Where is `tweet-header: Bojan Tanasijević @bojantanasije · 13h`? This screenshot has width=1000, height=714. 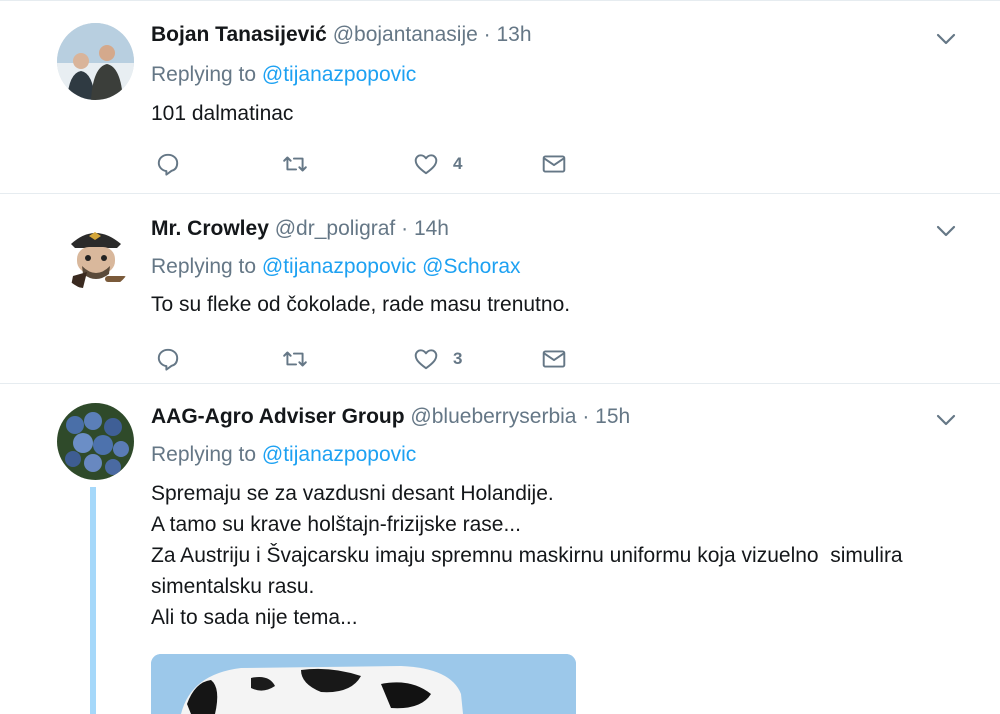
tweet-header: Bojan Tanasijević @bojantanasije · 13h is located at coordinates (341, 35).